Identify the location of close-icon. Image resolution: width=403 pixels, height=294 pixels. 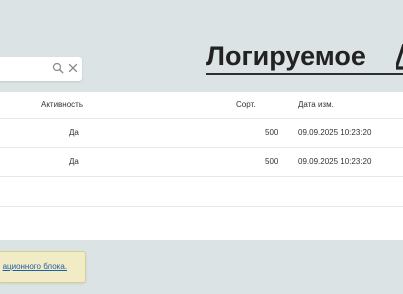
(73, 68).